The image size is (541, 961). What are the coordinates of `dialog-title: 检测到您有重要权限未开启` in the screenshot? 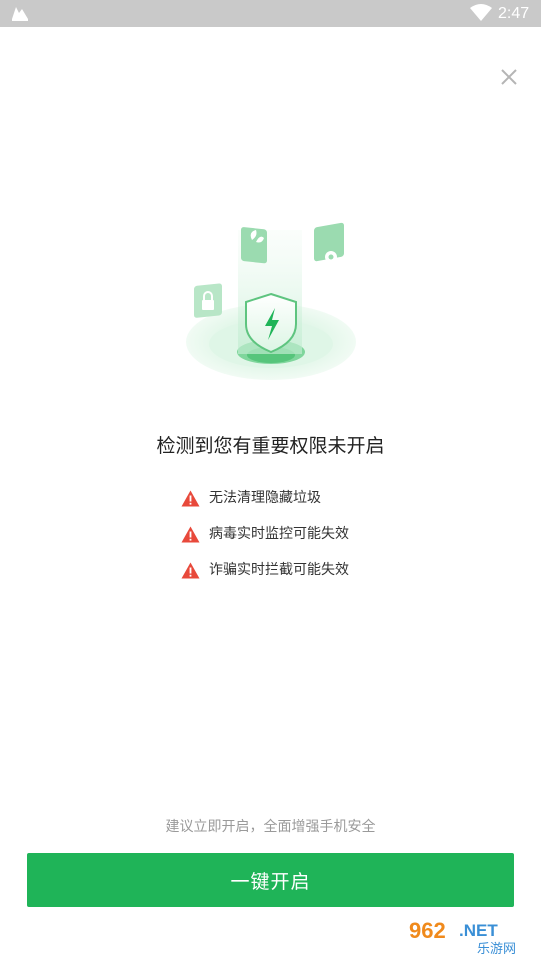 It's located at (270, 446).